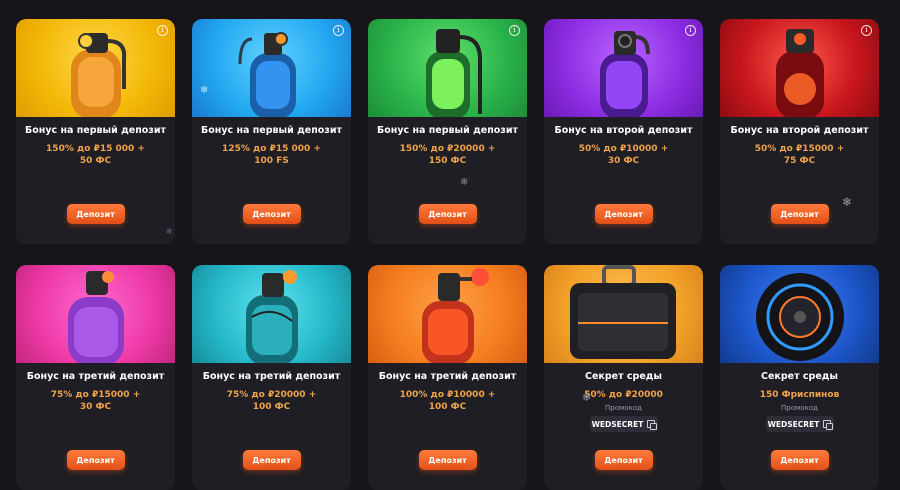 The width and height of the screenshot is (900, 490). Describe the element at coordinates (271, 401) in the screenshot. I see `bonus-offer: 75% до ₽20000 + 100 ФС` at that location.